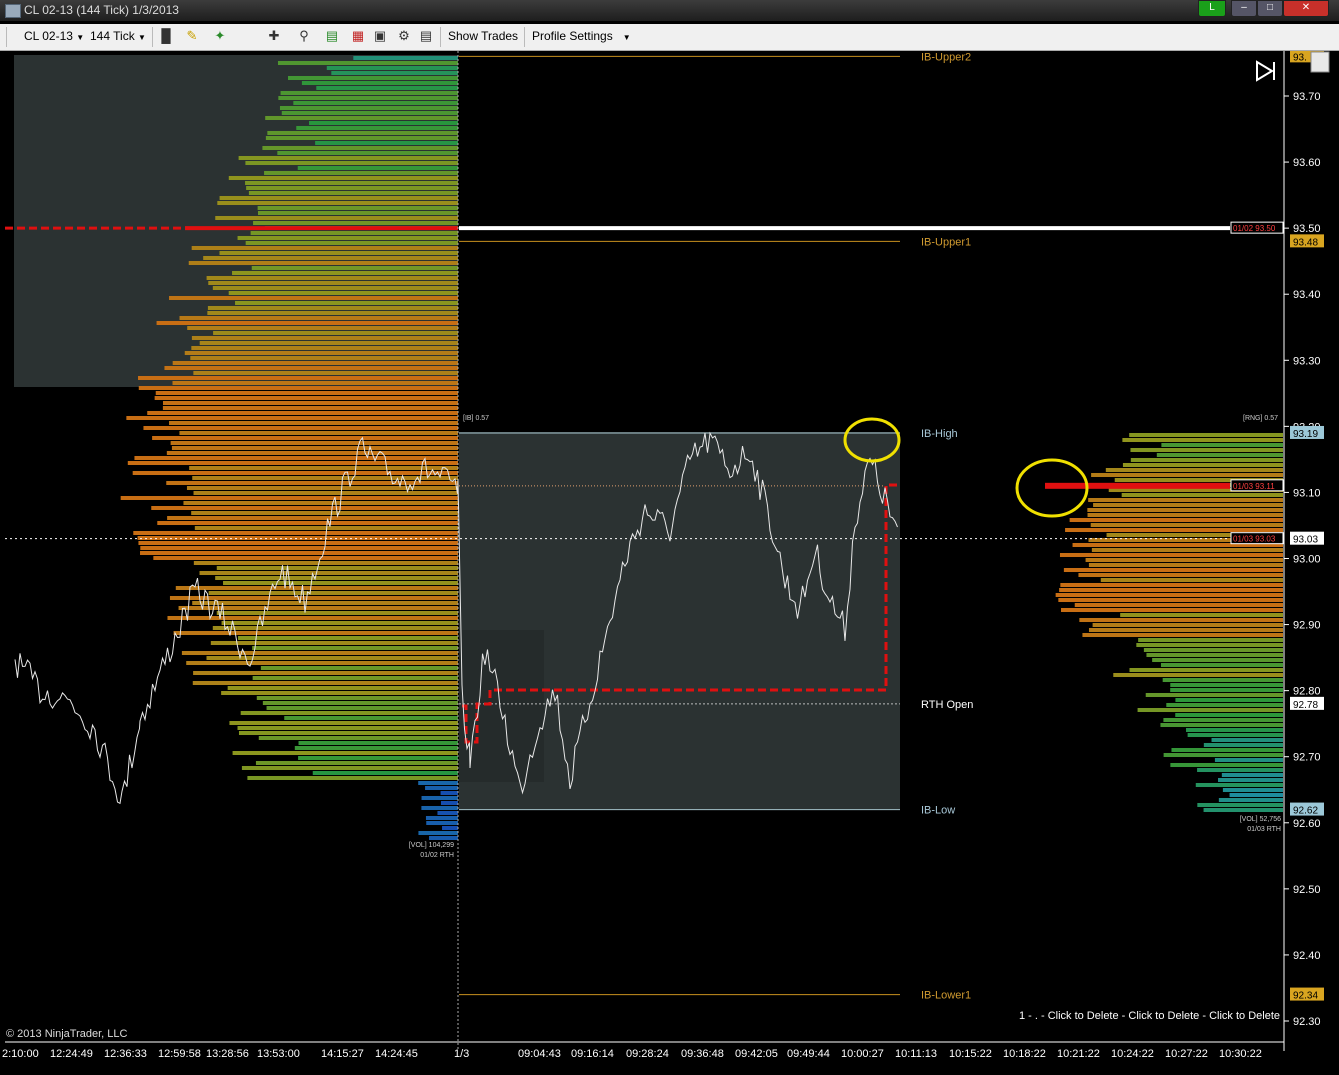  Describe the element at coordinates (581, 36) in the screenshot. I see `profile-settings-menu: Profile Settings ▼` at that location.